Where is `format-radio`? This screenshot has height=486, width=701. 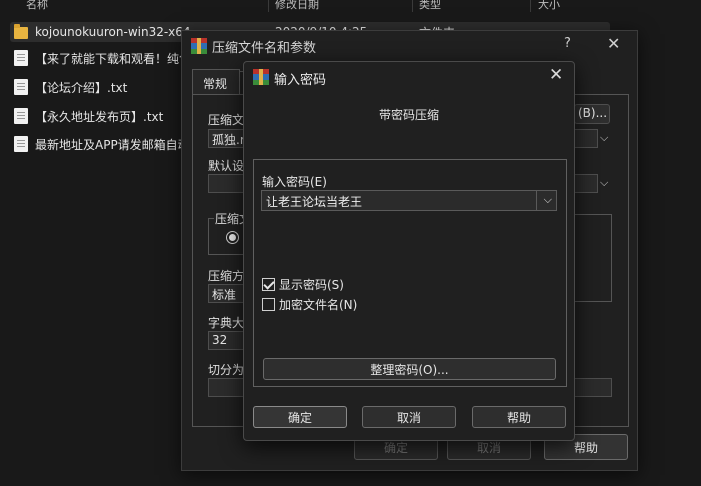
format-radio is located at coordinates (232, 237).